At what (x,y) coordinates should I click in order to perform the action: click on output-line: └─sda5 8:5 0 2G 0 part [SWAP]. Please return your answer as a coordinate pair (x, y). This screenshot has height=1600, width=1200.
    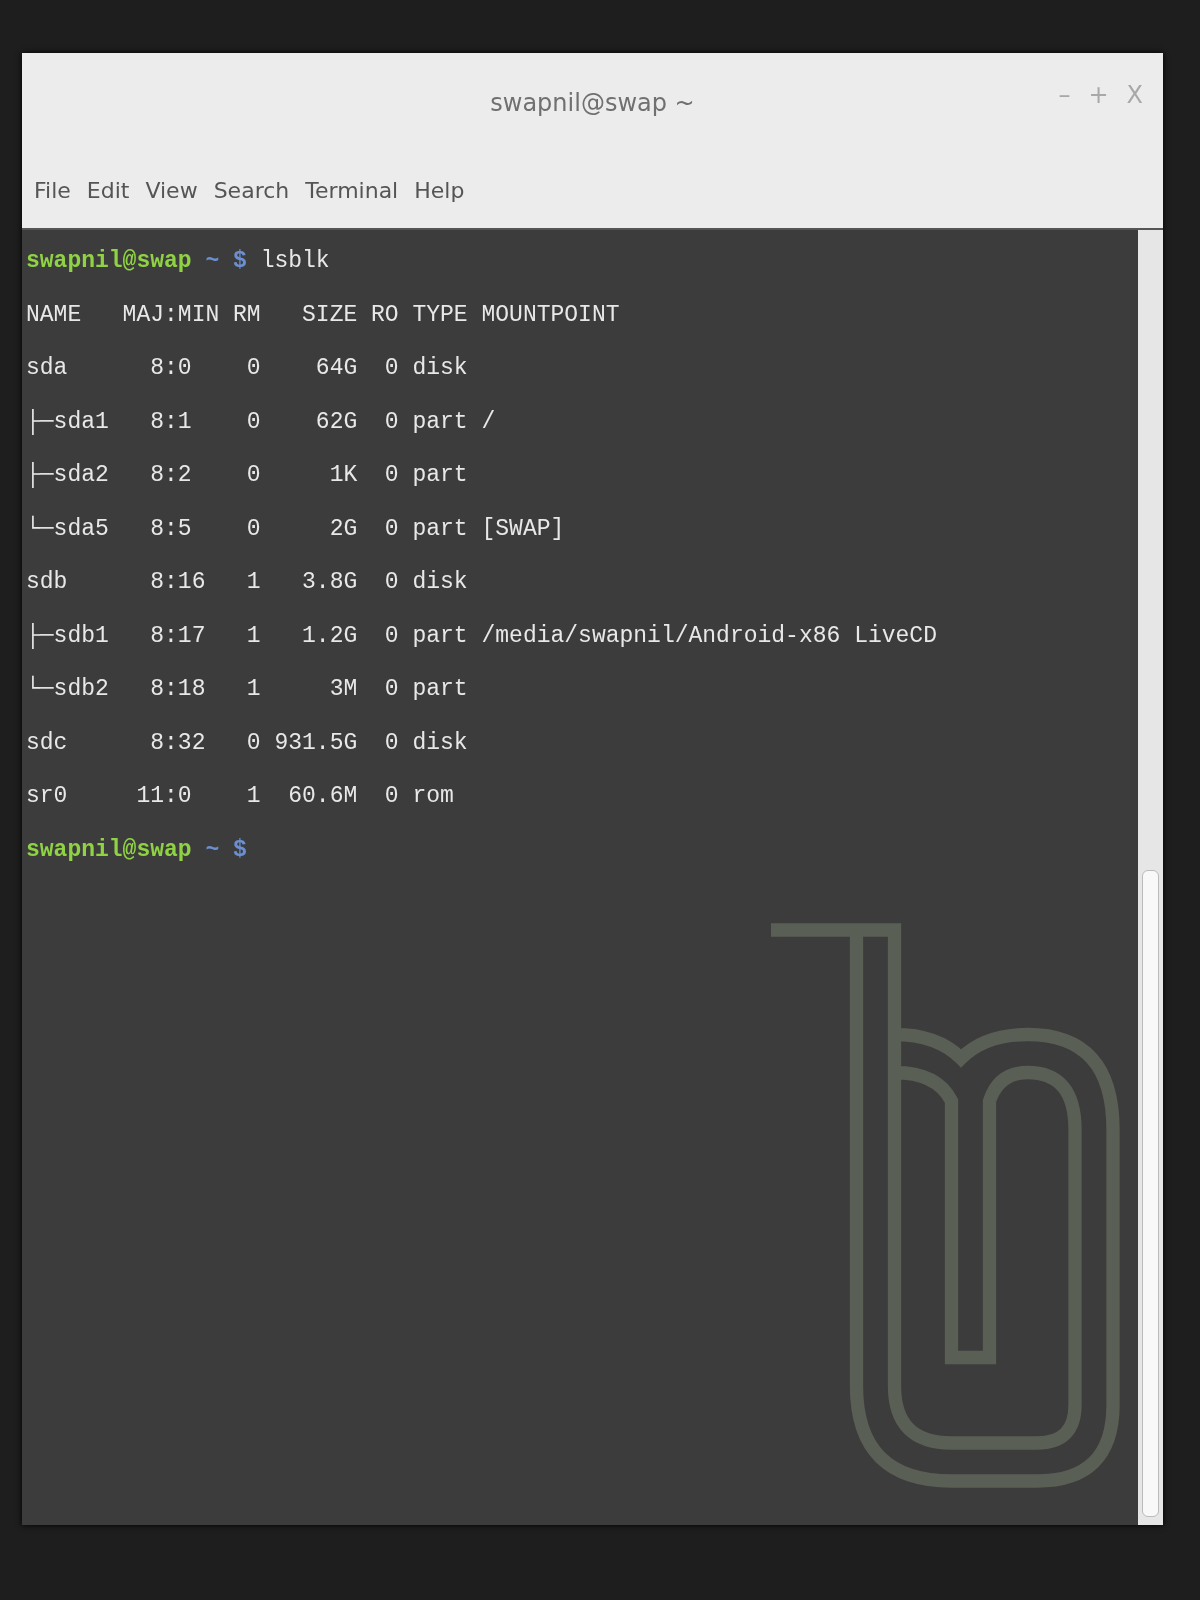
    Looking at the image, I should click on (295, 528).